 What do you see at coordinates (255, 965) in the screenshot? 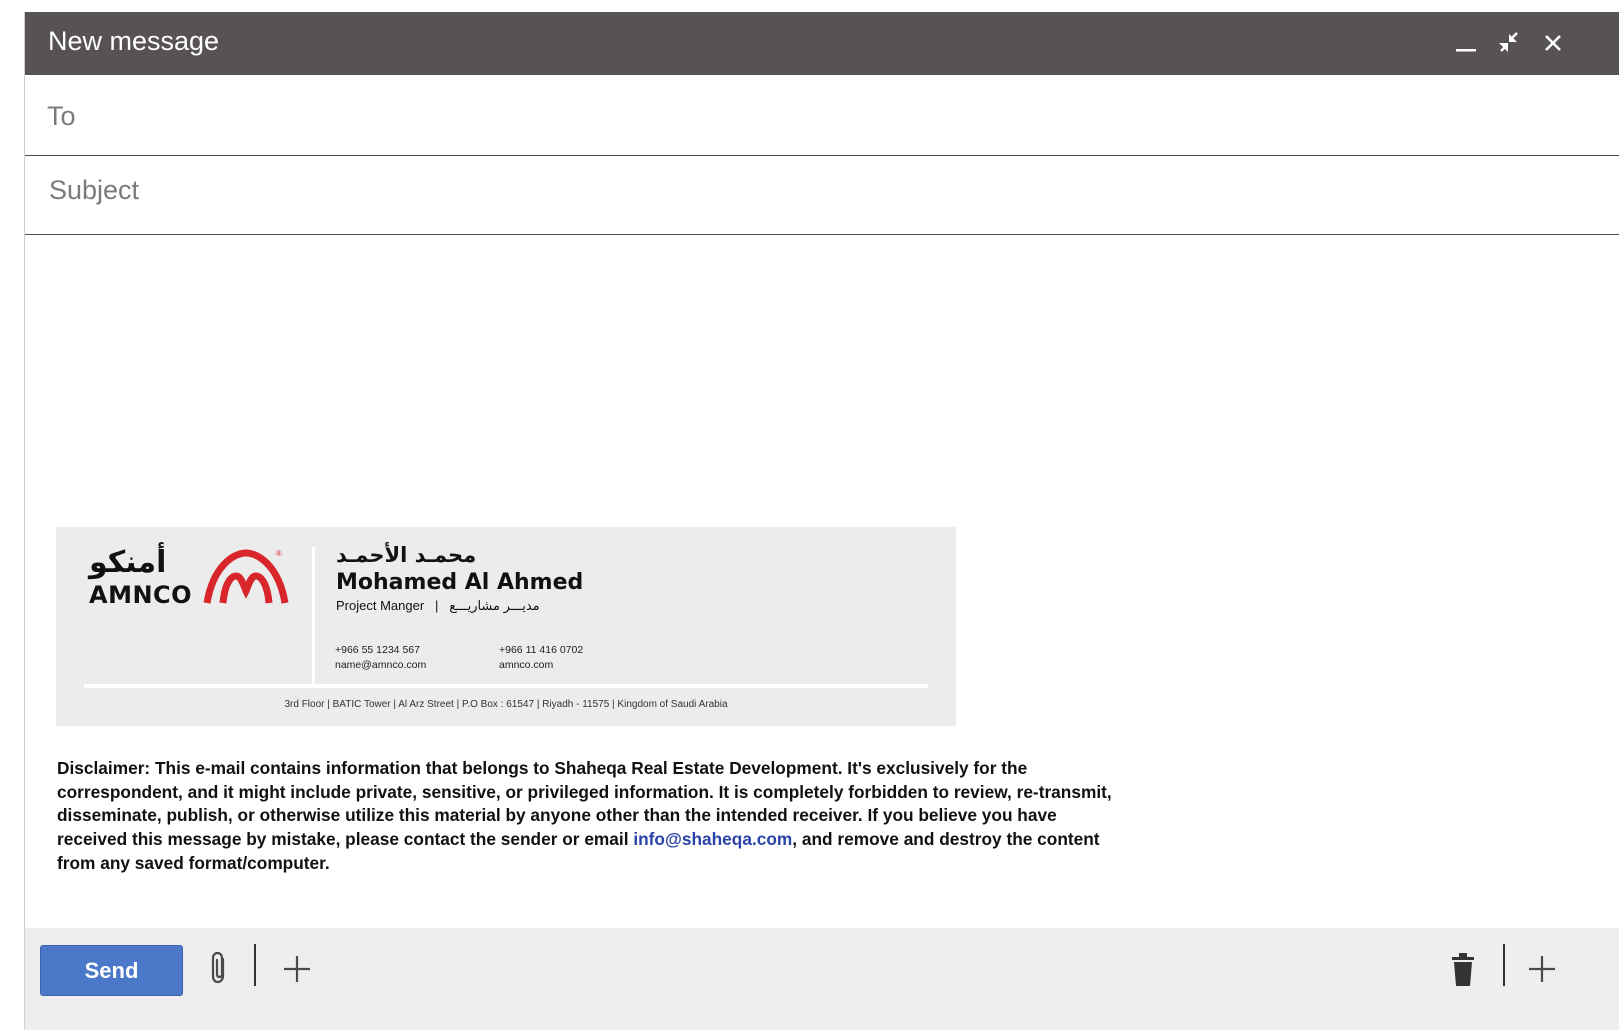
I see `toolbar-separator` at bounding box center [255, 965].